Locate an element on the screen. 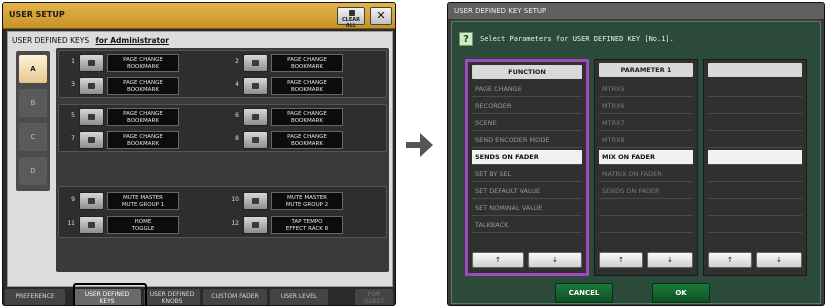  parameter1-item: SENDS ON FADER is located at coordinates (646, 191).